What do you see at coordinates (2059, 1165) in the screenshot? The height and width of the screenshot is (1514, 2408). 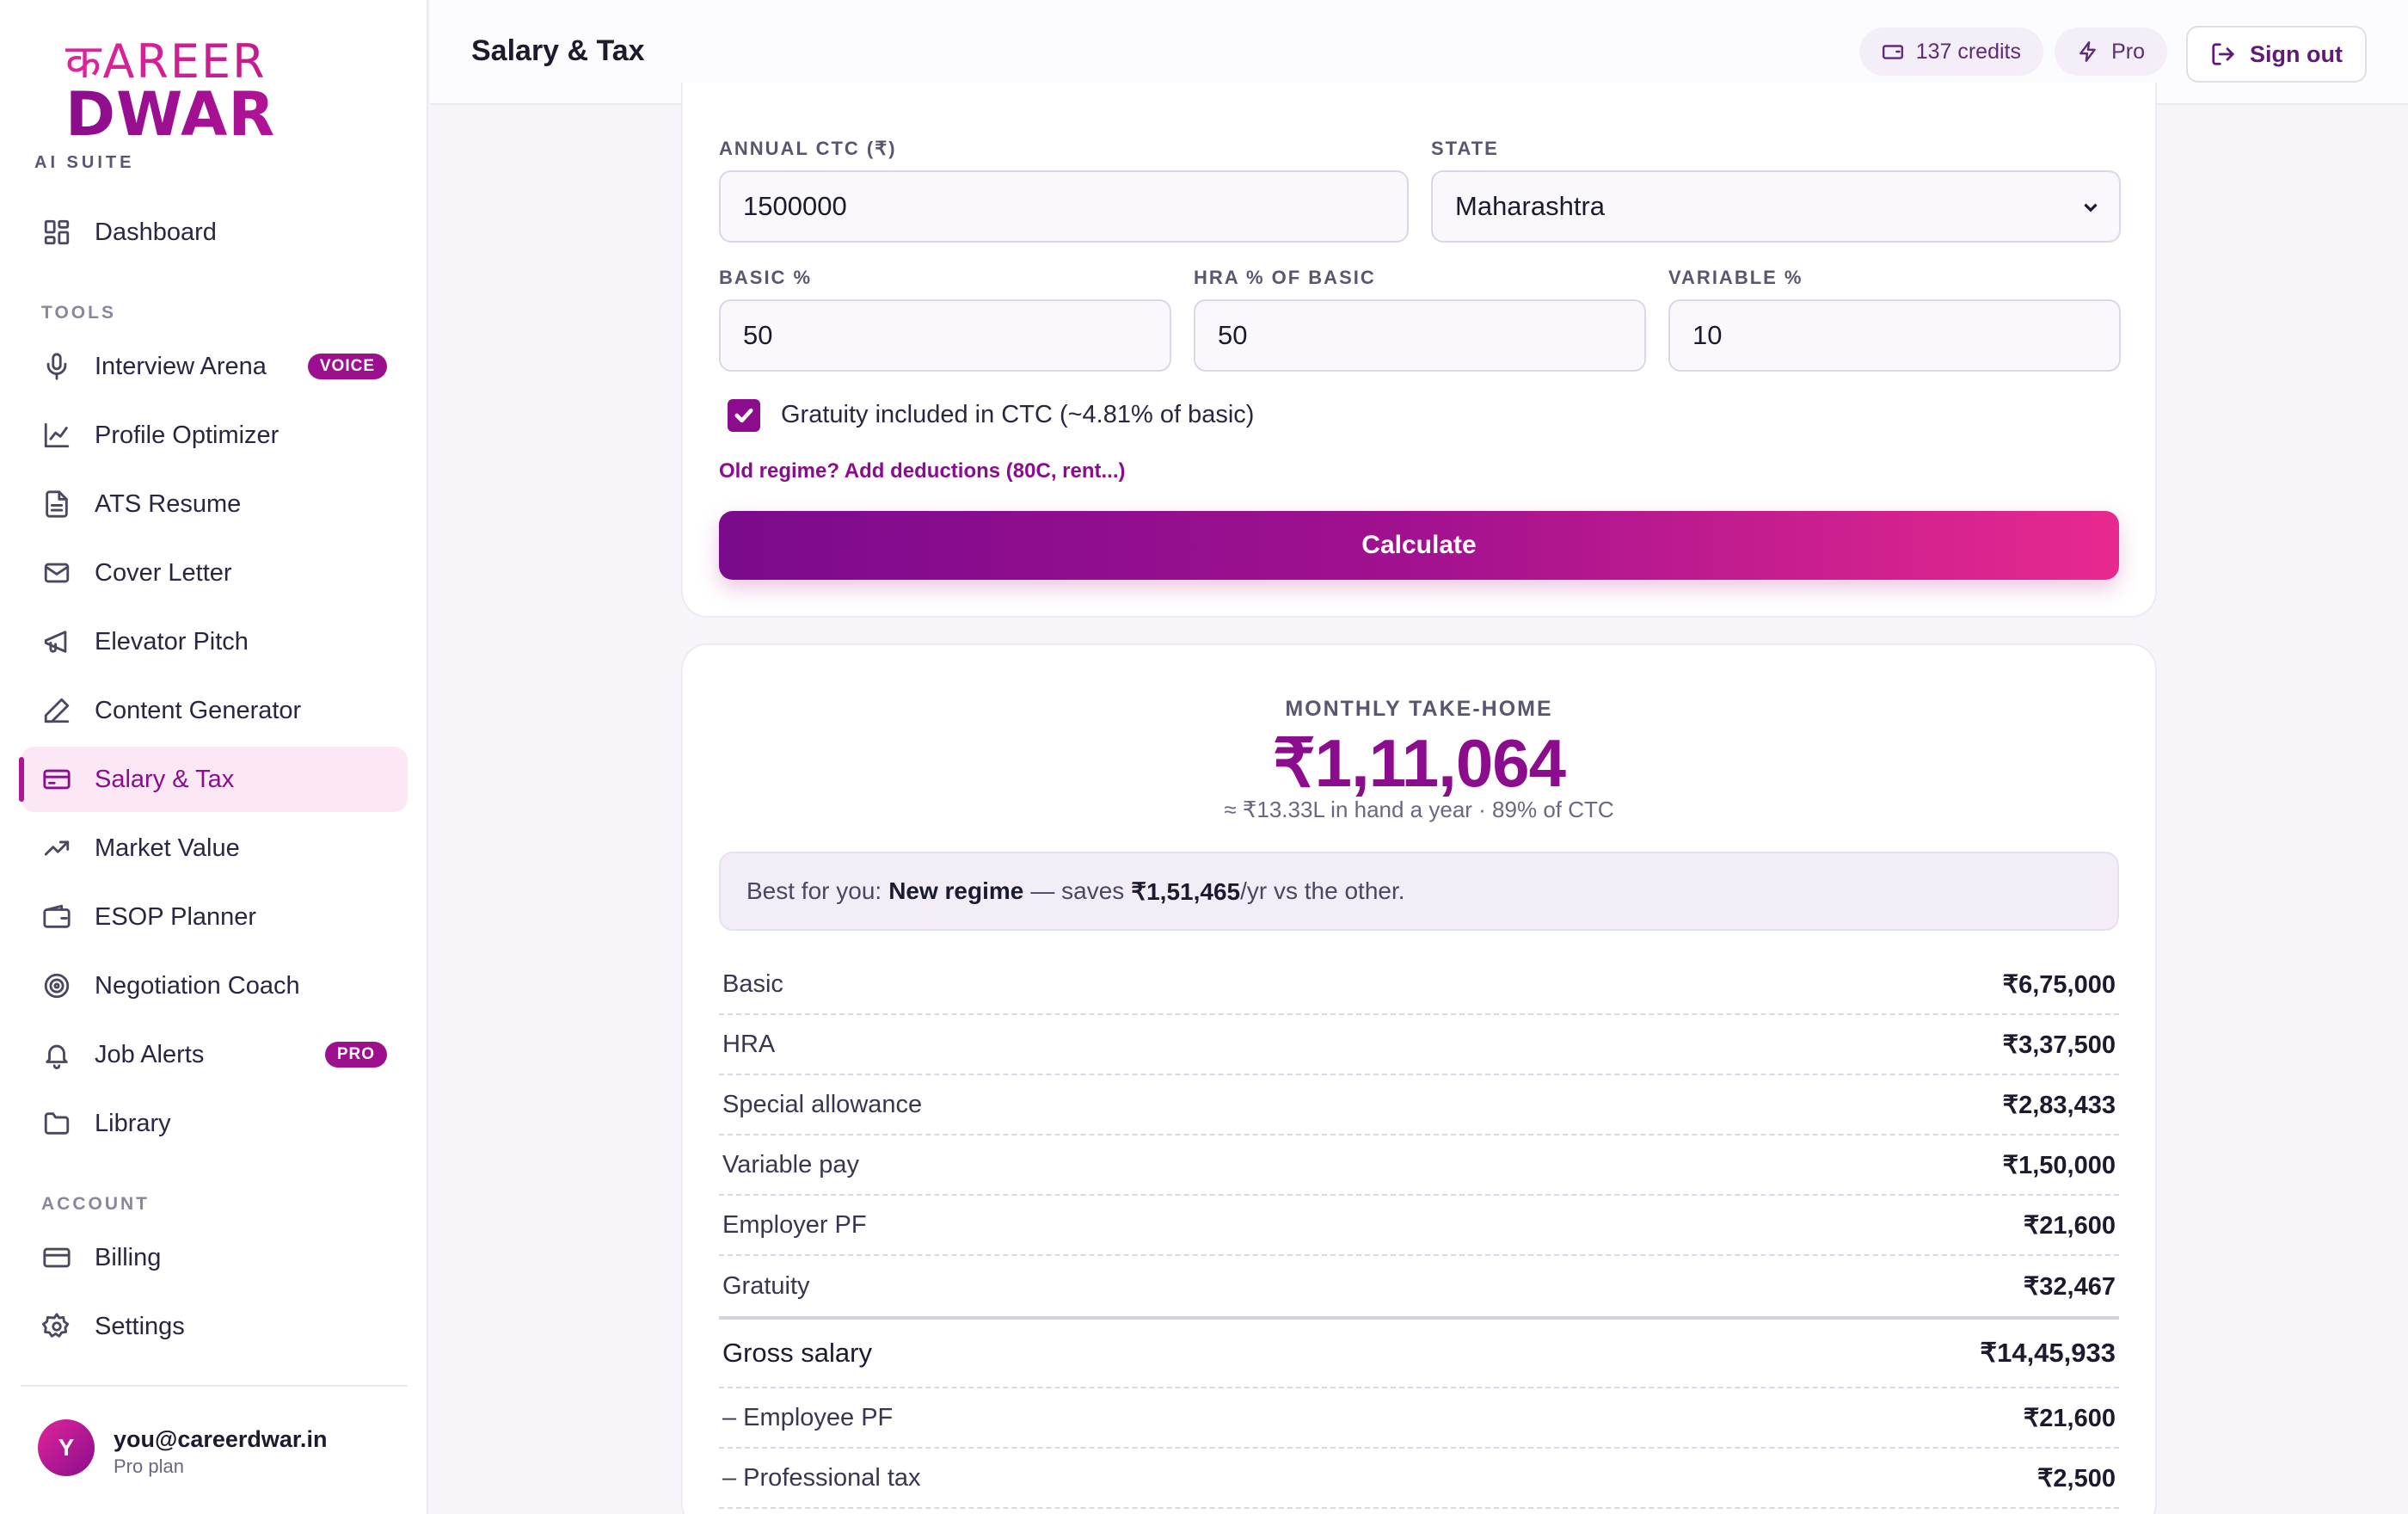 I see `row-value: ₹1,50,000` at bounding box center [2059, 1165].